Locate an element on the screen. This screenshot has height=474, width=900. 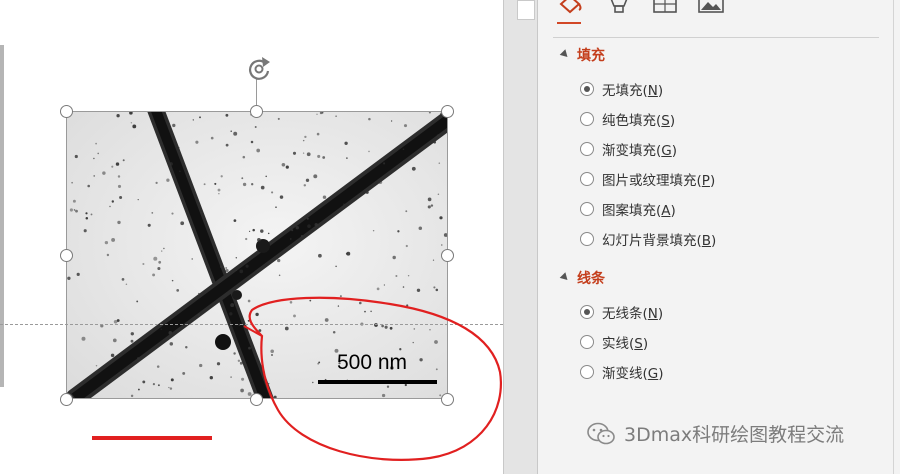
line-option-none: 无线条(N) is located at coordinates (621, 312).